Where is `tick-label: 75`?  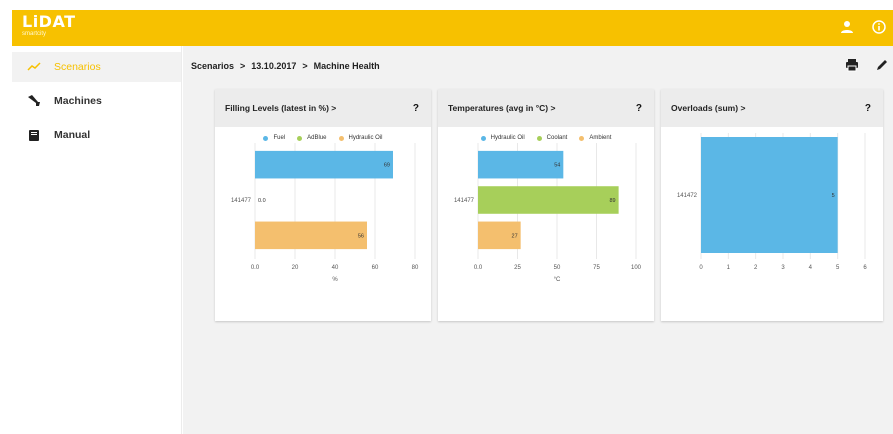 tick-label: 75 is located at coordinates (596, 268).